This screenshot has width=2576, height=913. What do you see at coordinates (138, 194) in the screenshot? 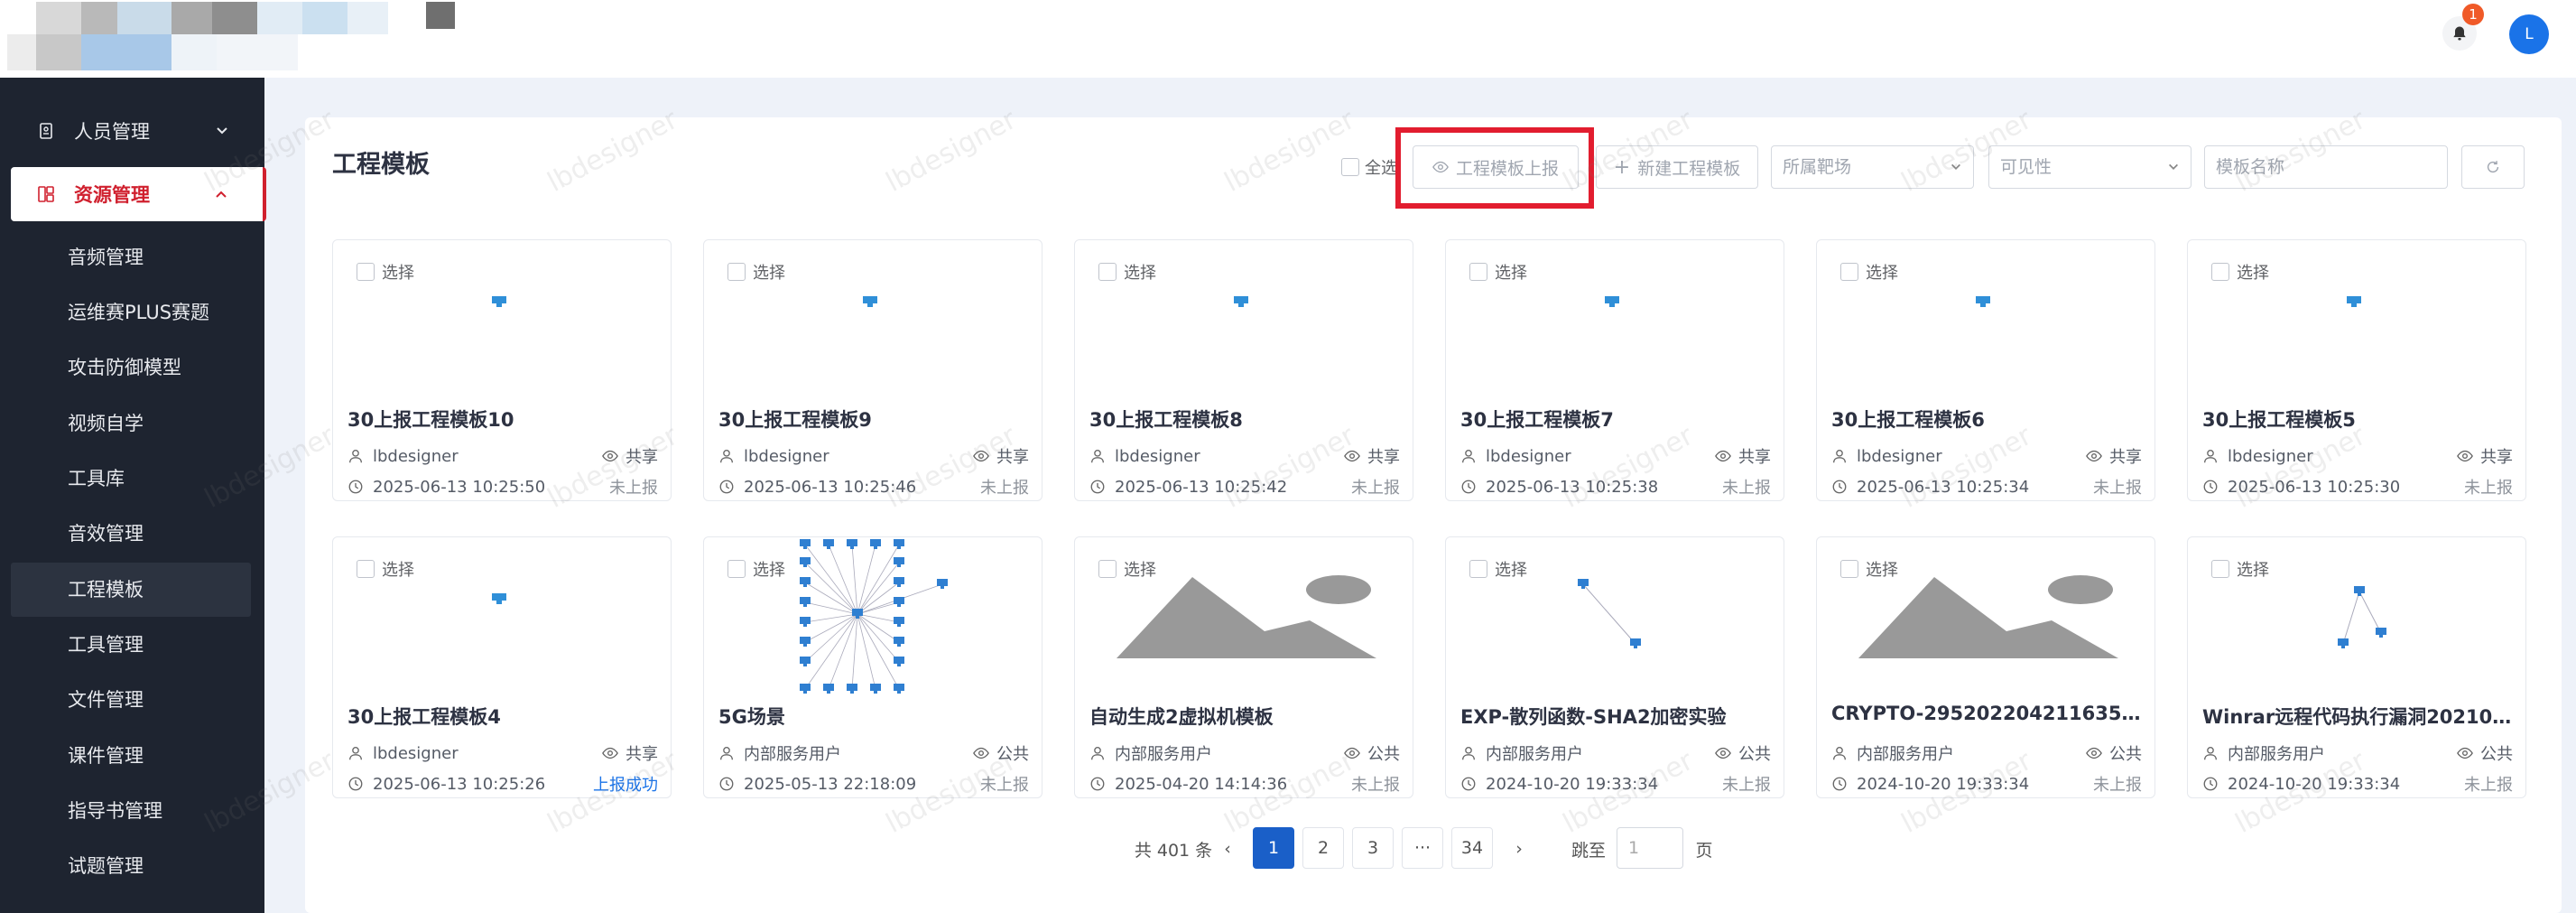
I see `sidebar-group-resources: 资源管理` at bounding box center [138, 194].